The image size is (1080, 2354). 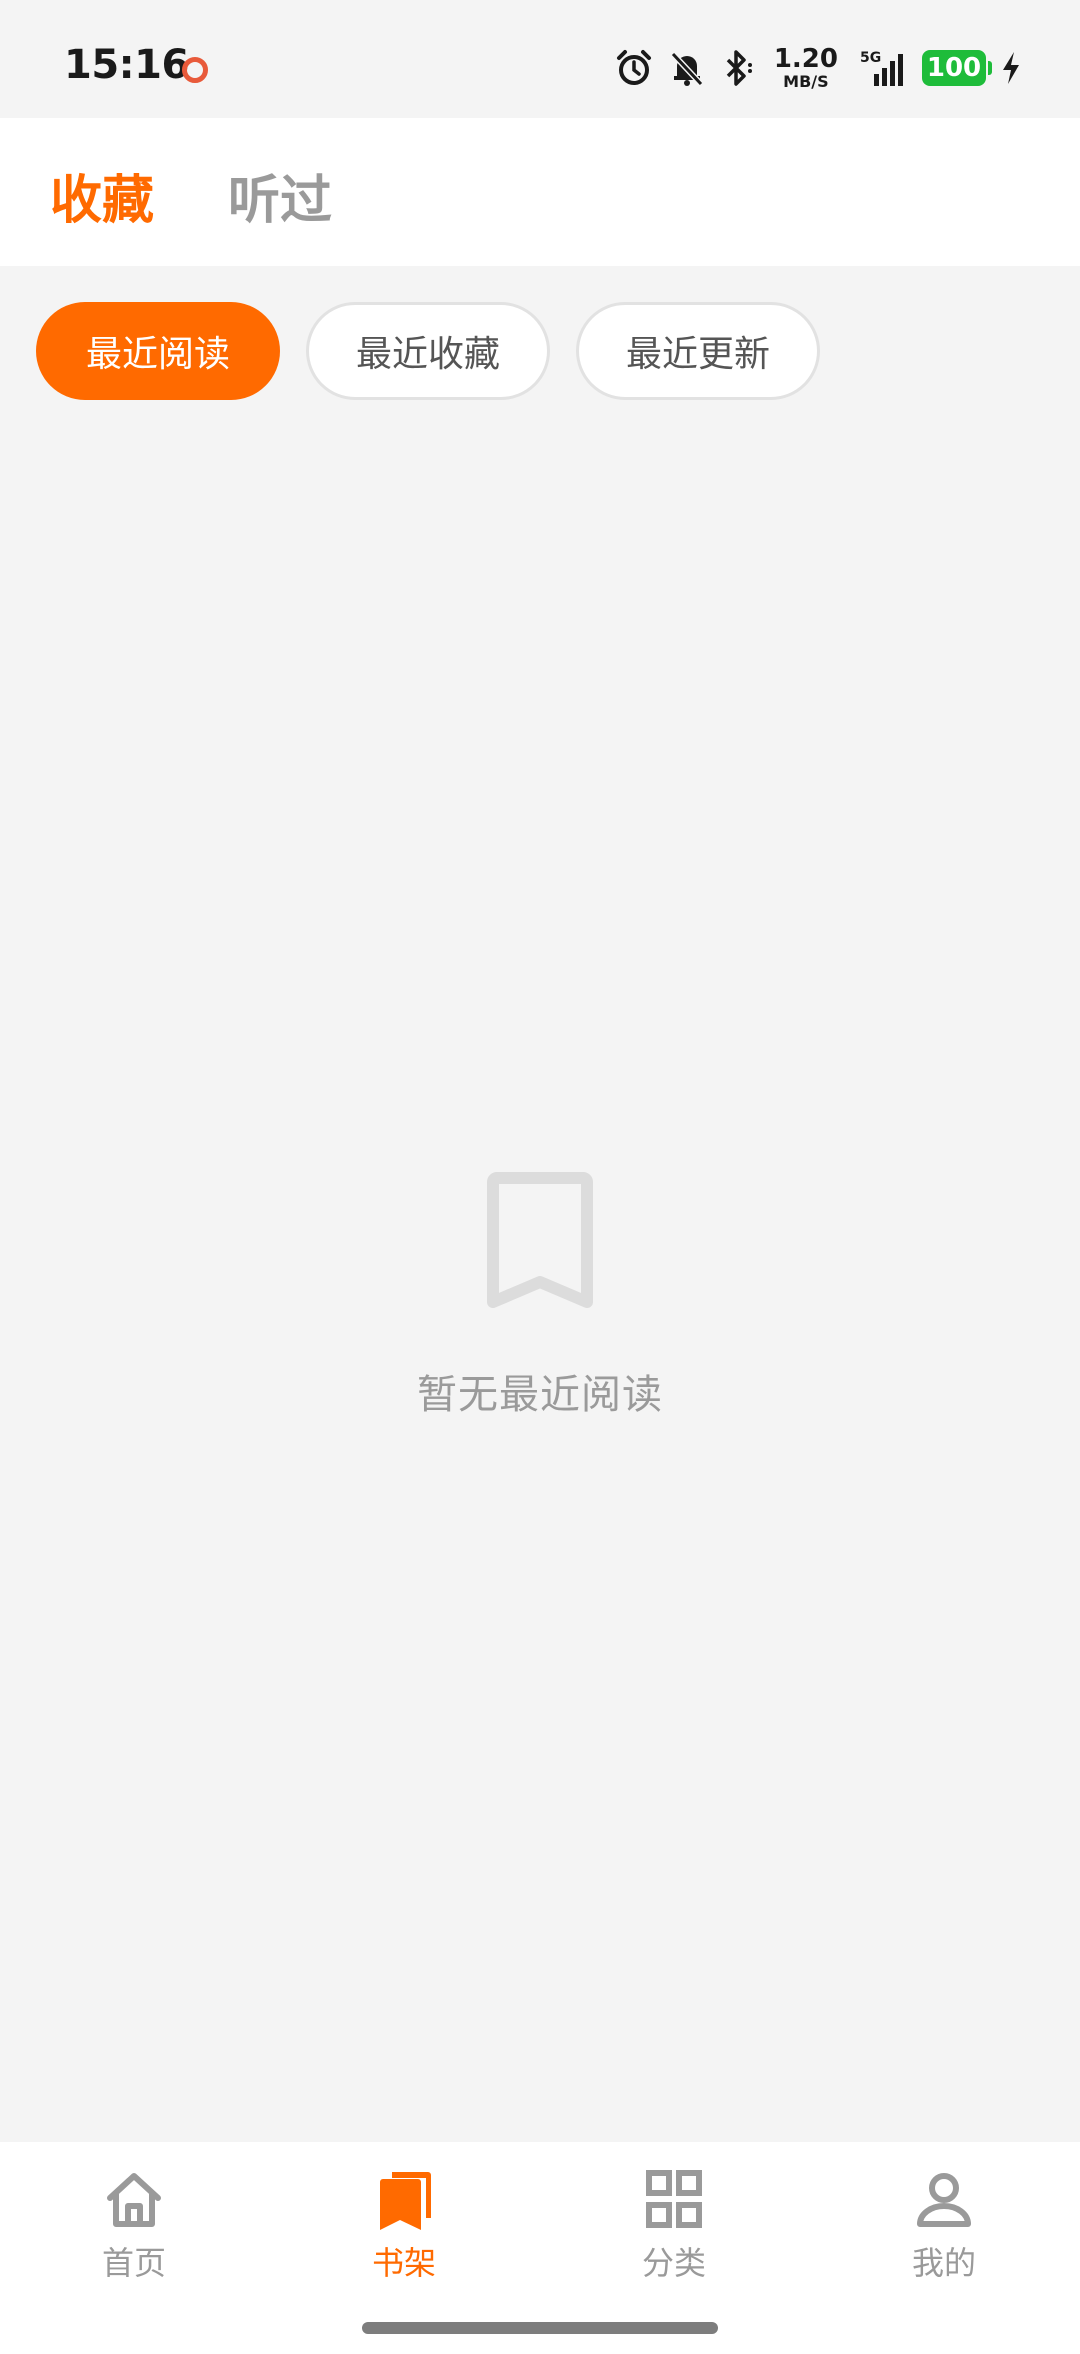 What do you see at coordinates (806, 81) in the screenshot?
I see `network-speed-unit: MB/S` at bounding box center [806, 81].